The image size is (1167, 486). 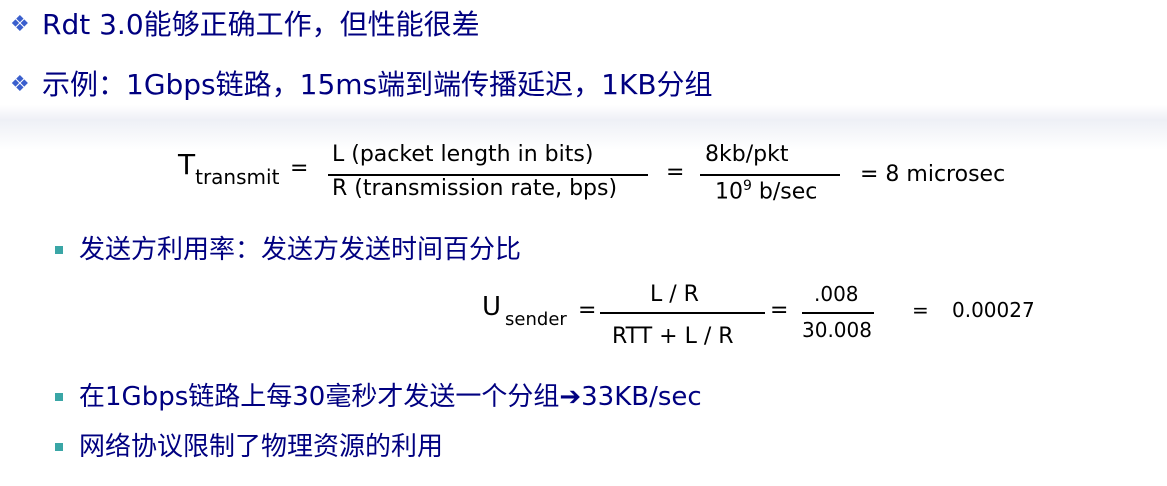 I want to click on util-eq1: =, so click(x=587, y=310).